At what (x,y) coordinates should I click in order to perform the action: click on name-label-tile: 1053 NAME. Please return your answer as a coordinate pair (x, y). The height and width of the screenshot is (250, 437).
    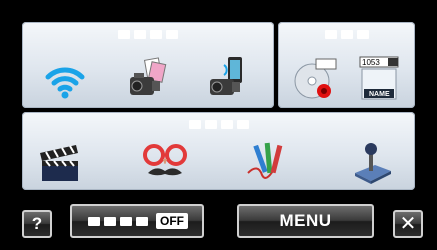
    Looking at the image, I should click on (381, 78).